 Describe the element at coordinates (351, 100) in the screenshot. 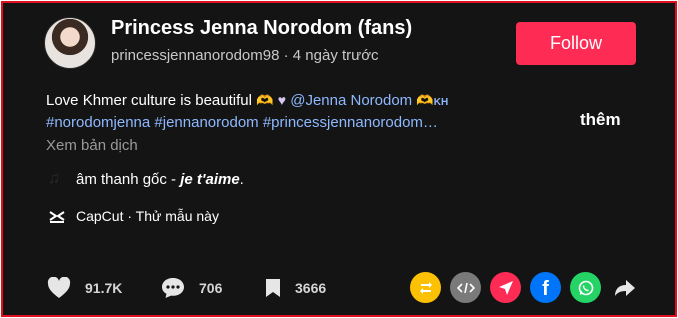

I see `mention-link: @Jenna Norodom` at that location.